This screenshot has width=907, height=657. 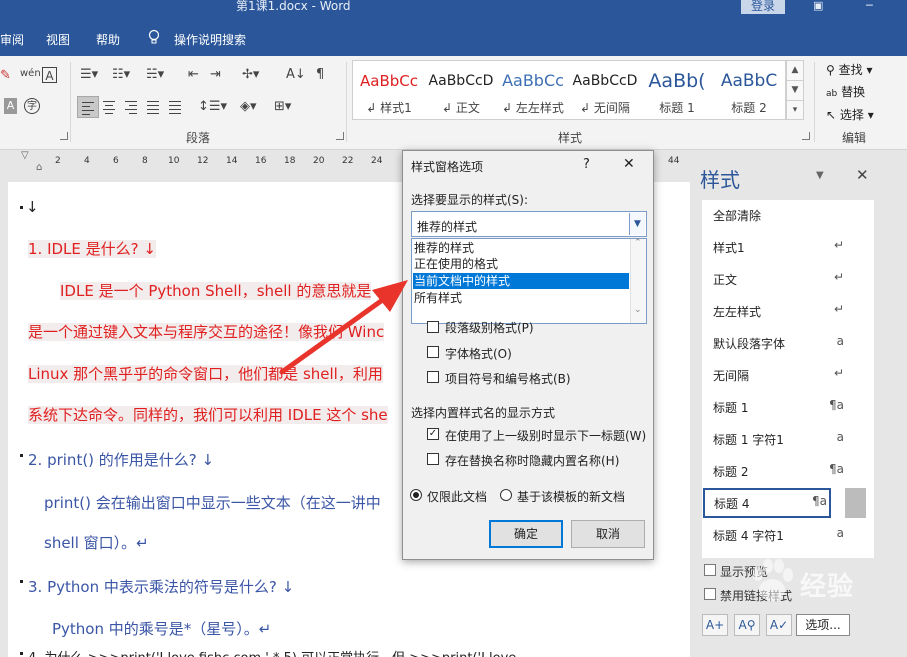 What do you see at coordinates (806, 136) in the screenshot?
I see `styles-dialog-launcher` at bounding box center [806, 136].